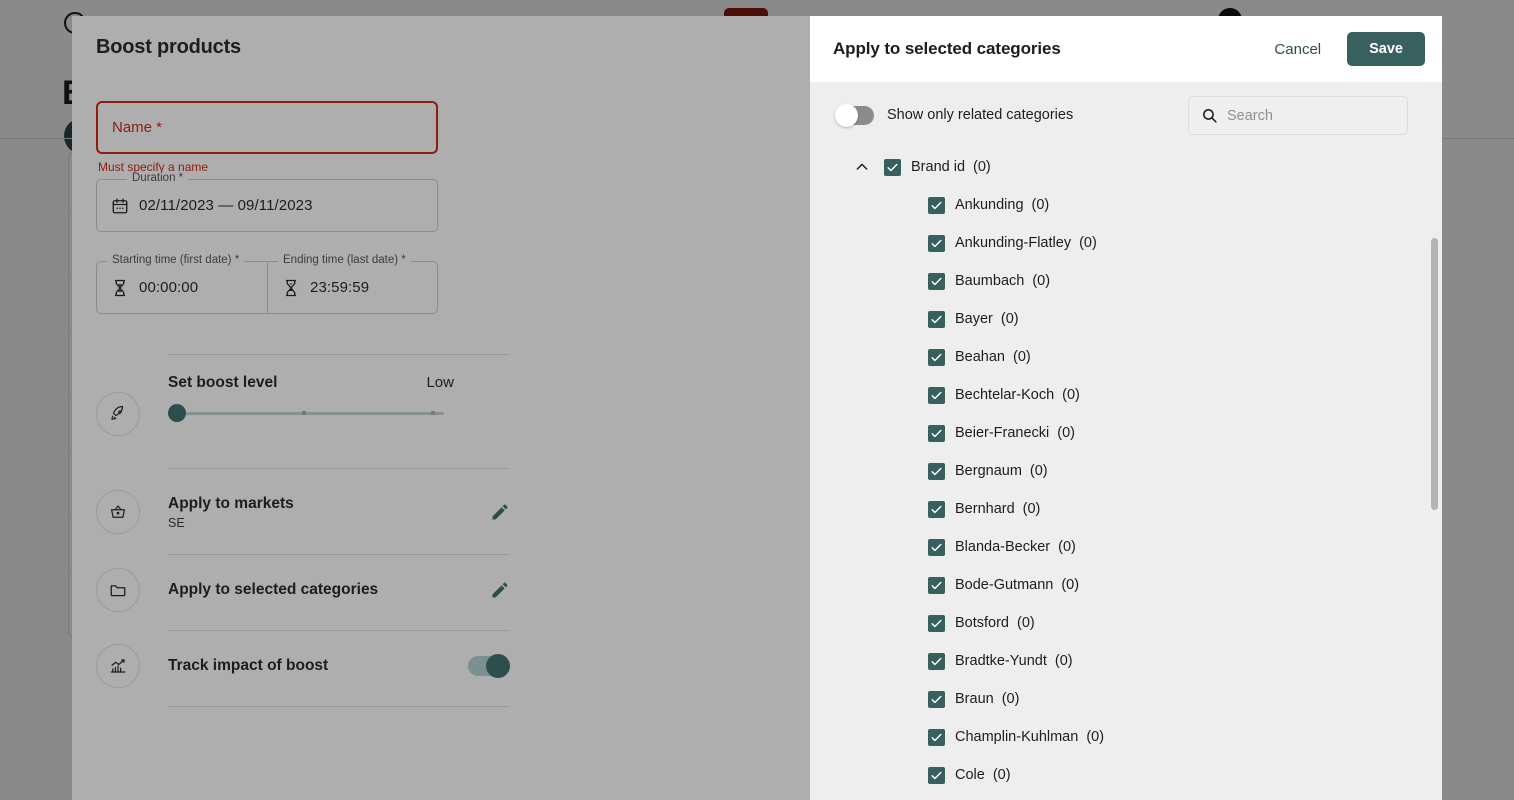  Describe the element at coordinates (989, 205) in the screenshot. I see `tree-node-label: Ankunding` at that location.